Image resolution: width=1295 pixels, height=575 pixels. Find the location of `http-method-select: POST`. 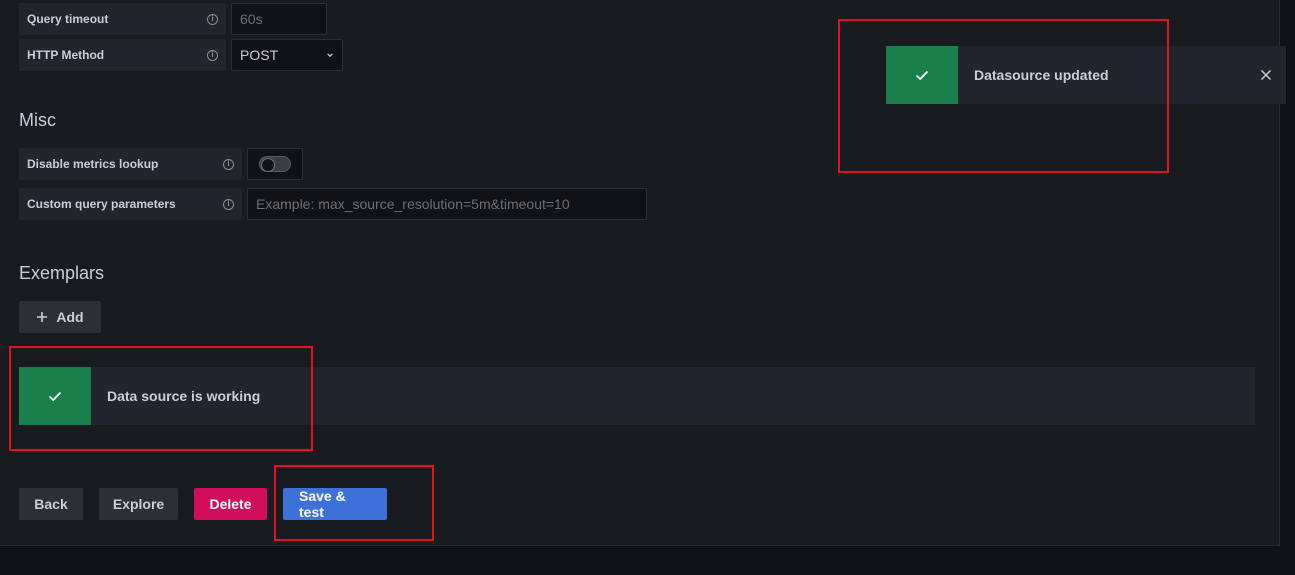

http-method-select: POST is located at coordinates (287, 55).